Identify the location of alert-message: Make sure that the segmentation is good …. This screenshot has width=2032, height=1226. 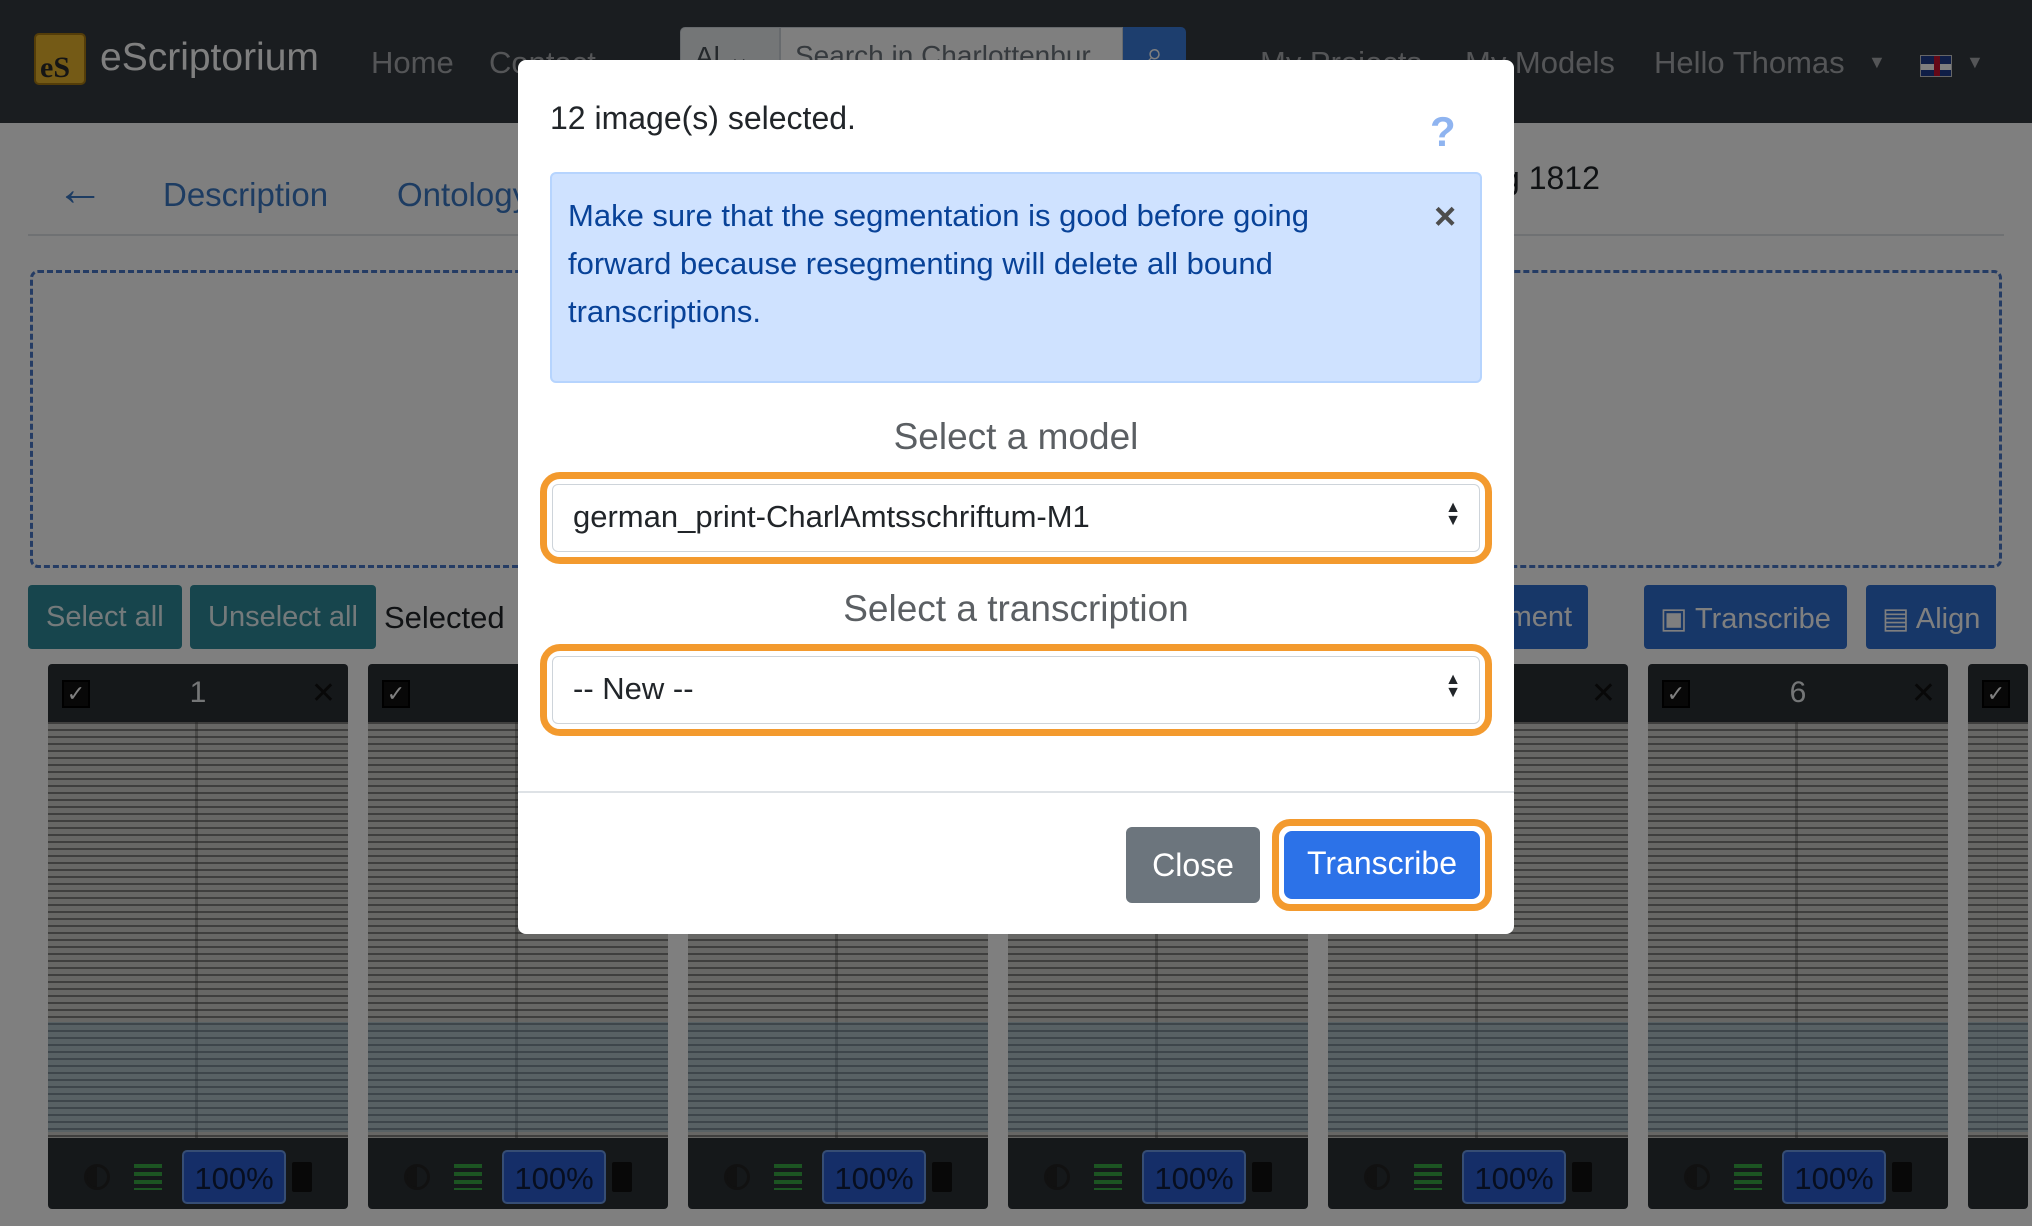
(939, 263).